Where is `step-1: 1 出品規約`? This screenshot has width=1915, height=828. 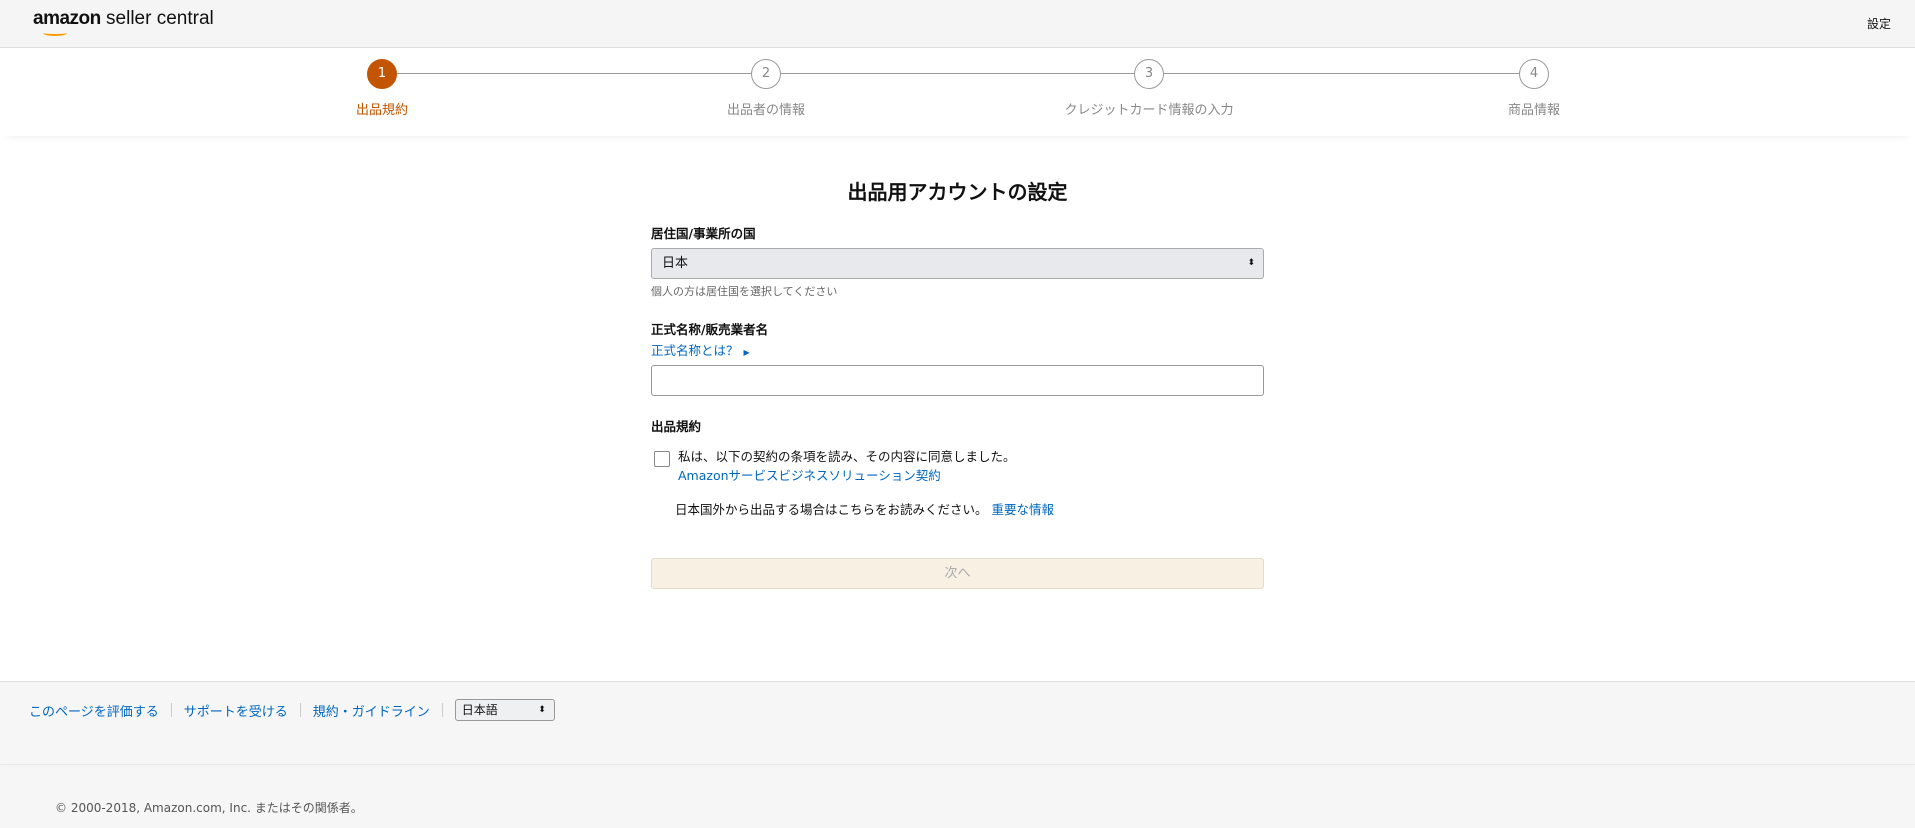
step-1: 1 出品規約 is located at coordinates (382, 88).